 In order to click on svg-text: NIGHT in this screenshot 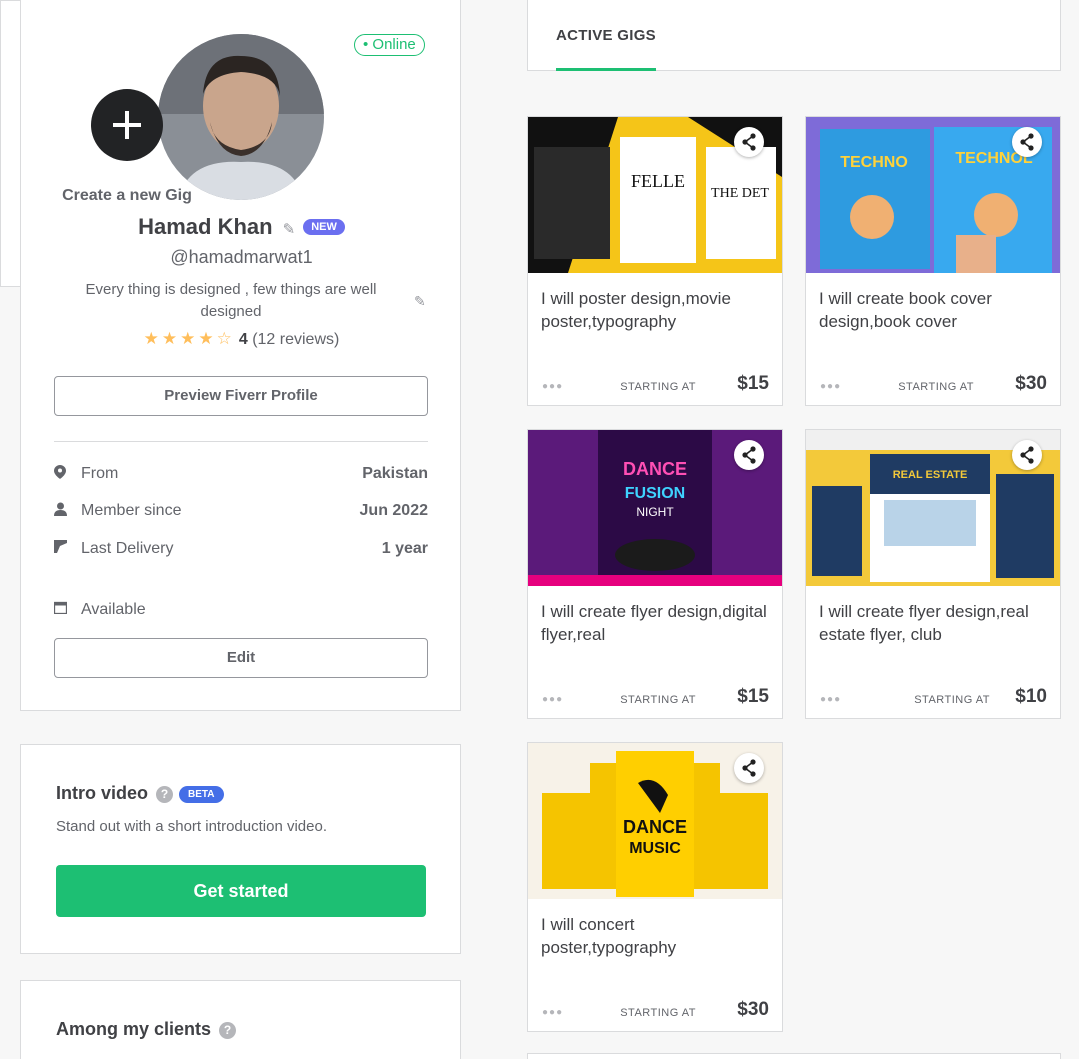, I will do `click(655, 512)`.